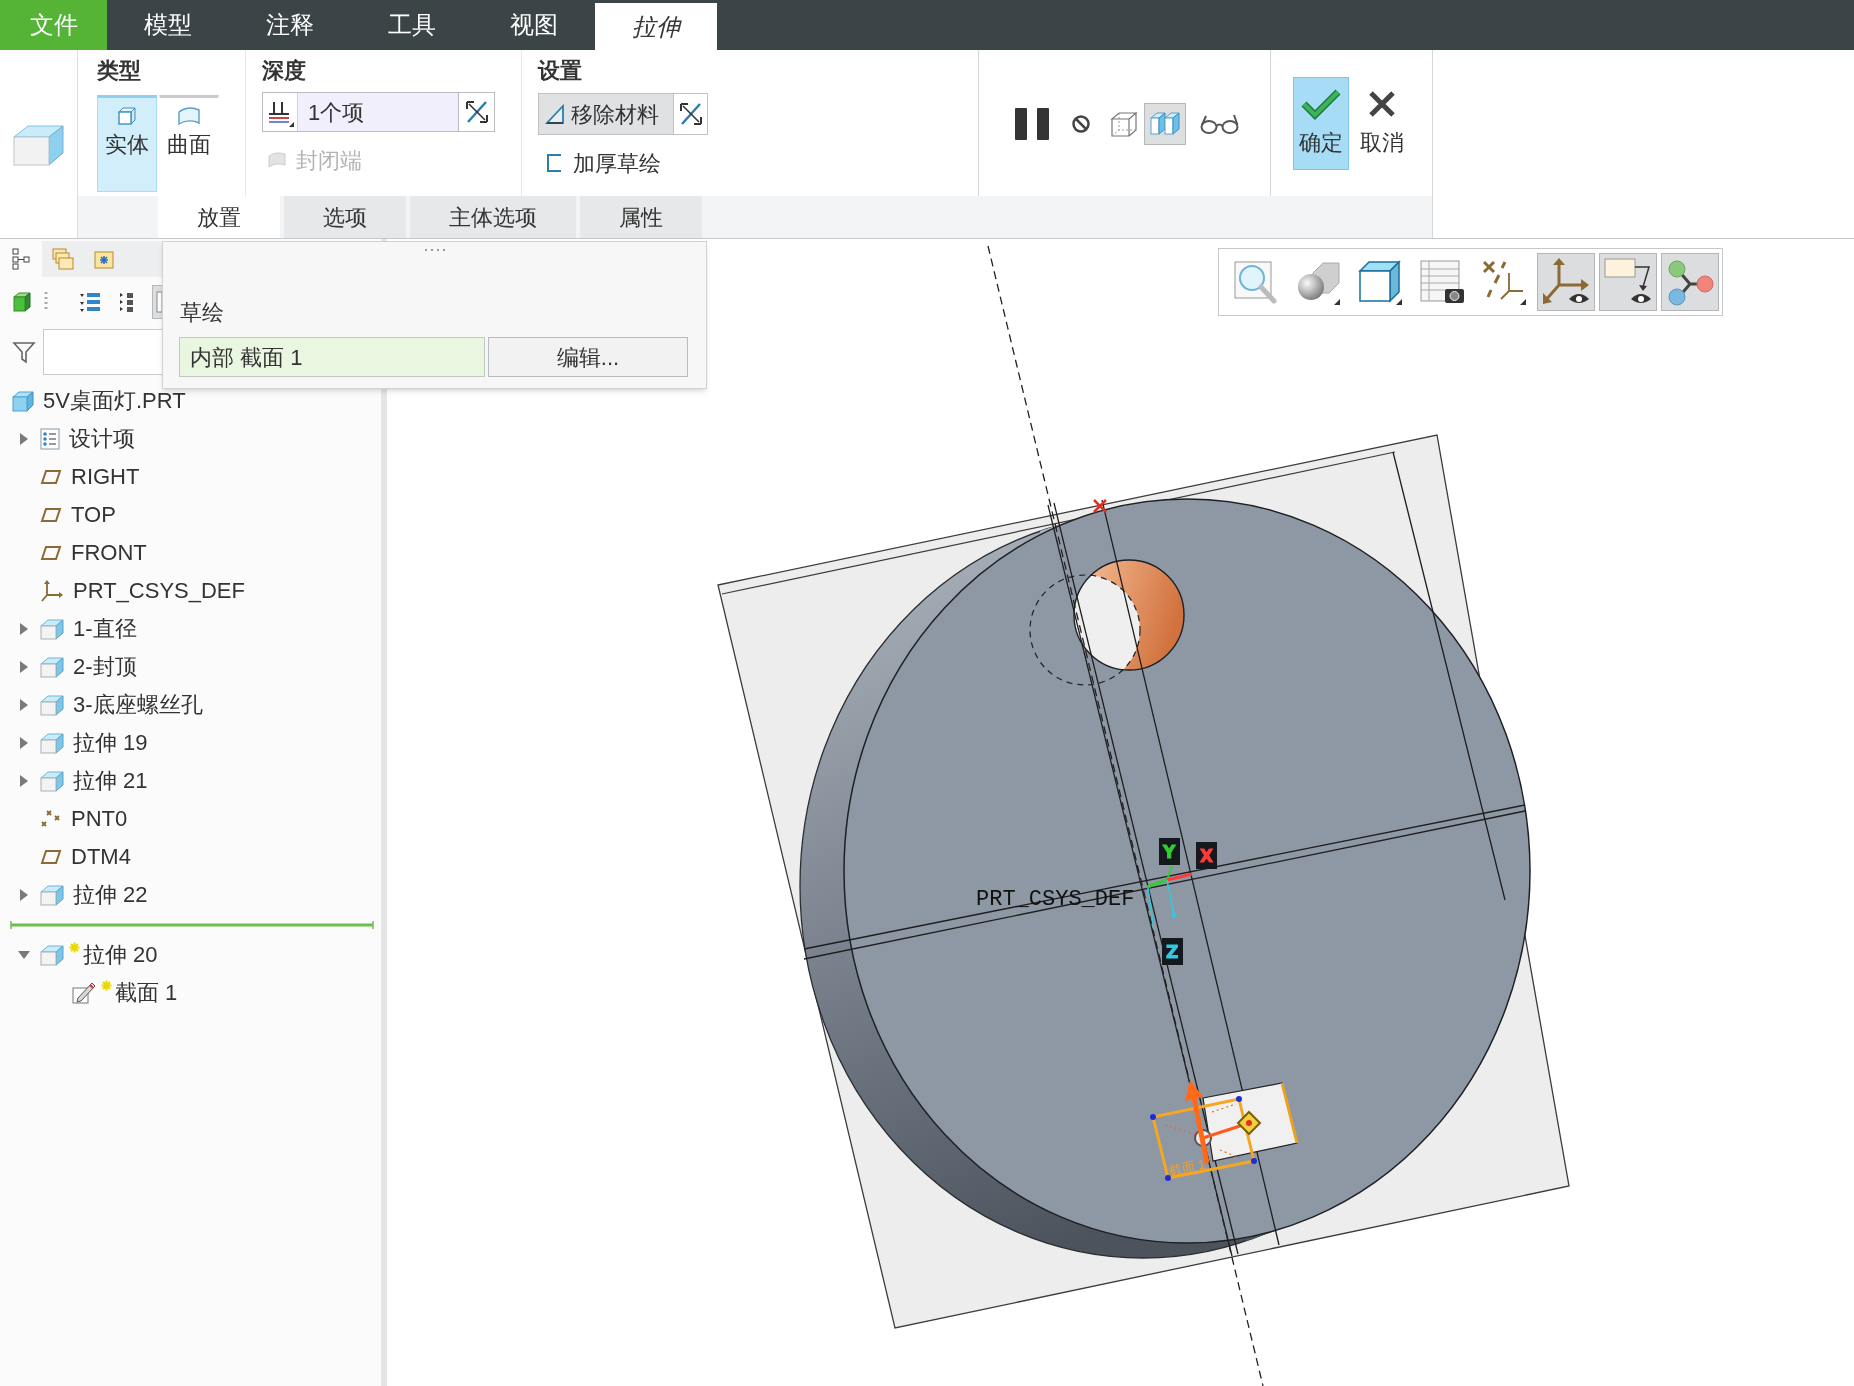 This screenshot has width=1854, height=1386. What do you see at coordinates (168, 25) in the screenshot?
I see `menu-tab: 模型` at bounding box center [168, 25].